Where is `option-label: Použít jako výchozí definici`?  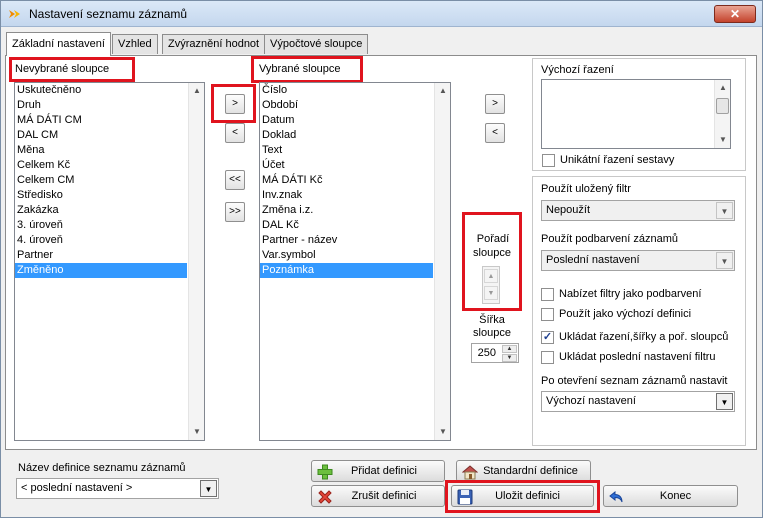
option-label: Použít jako výchozí definici is located at coordinates (625, 314).